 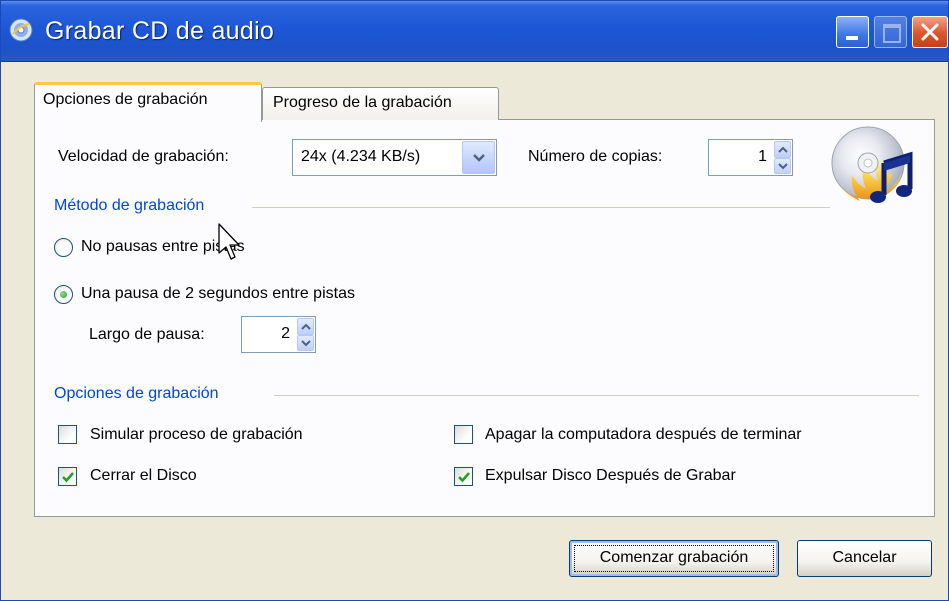 I want to click on cancel-button: Cancelar, so click(x=864, y=558).